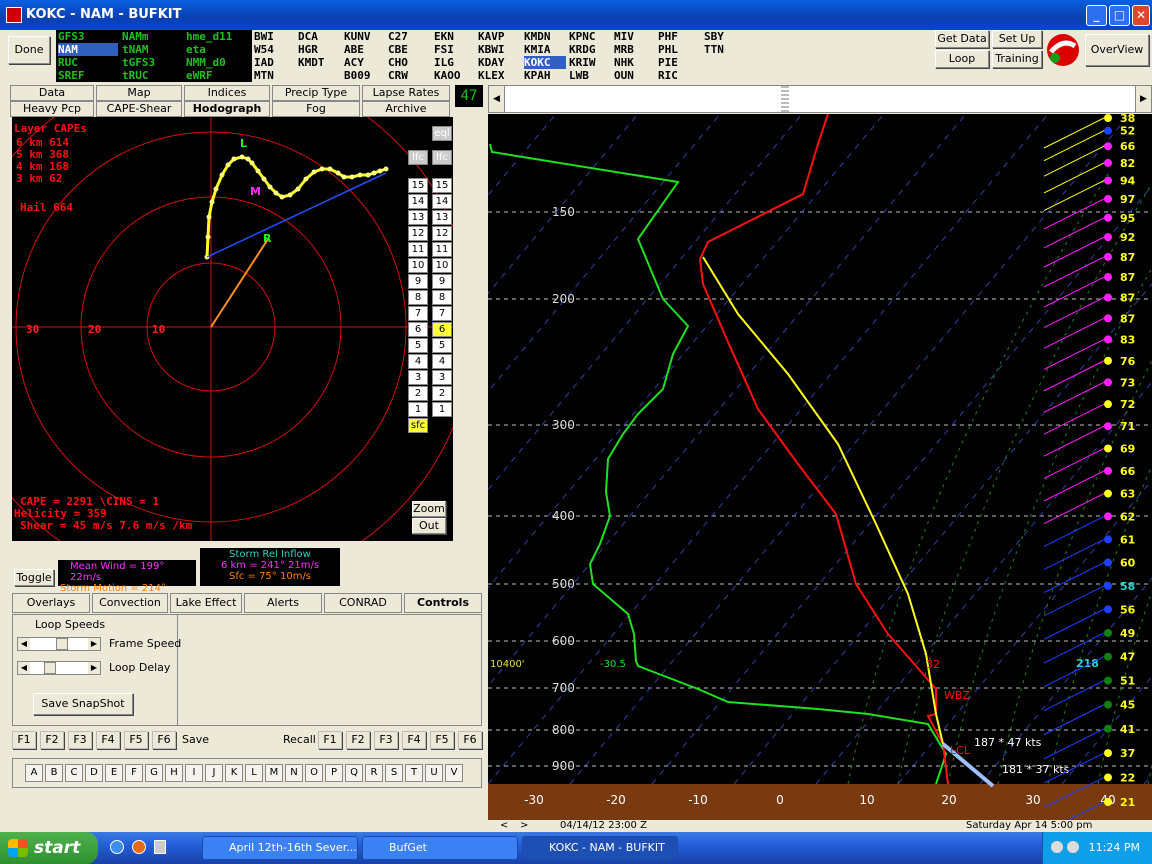 The height and width of the screenshot is (864, 1152). I want to click on station-kriw: KRIW, so click(582, 62).